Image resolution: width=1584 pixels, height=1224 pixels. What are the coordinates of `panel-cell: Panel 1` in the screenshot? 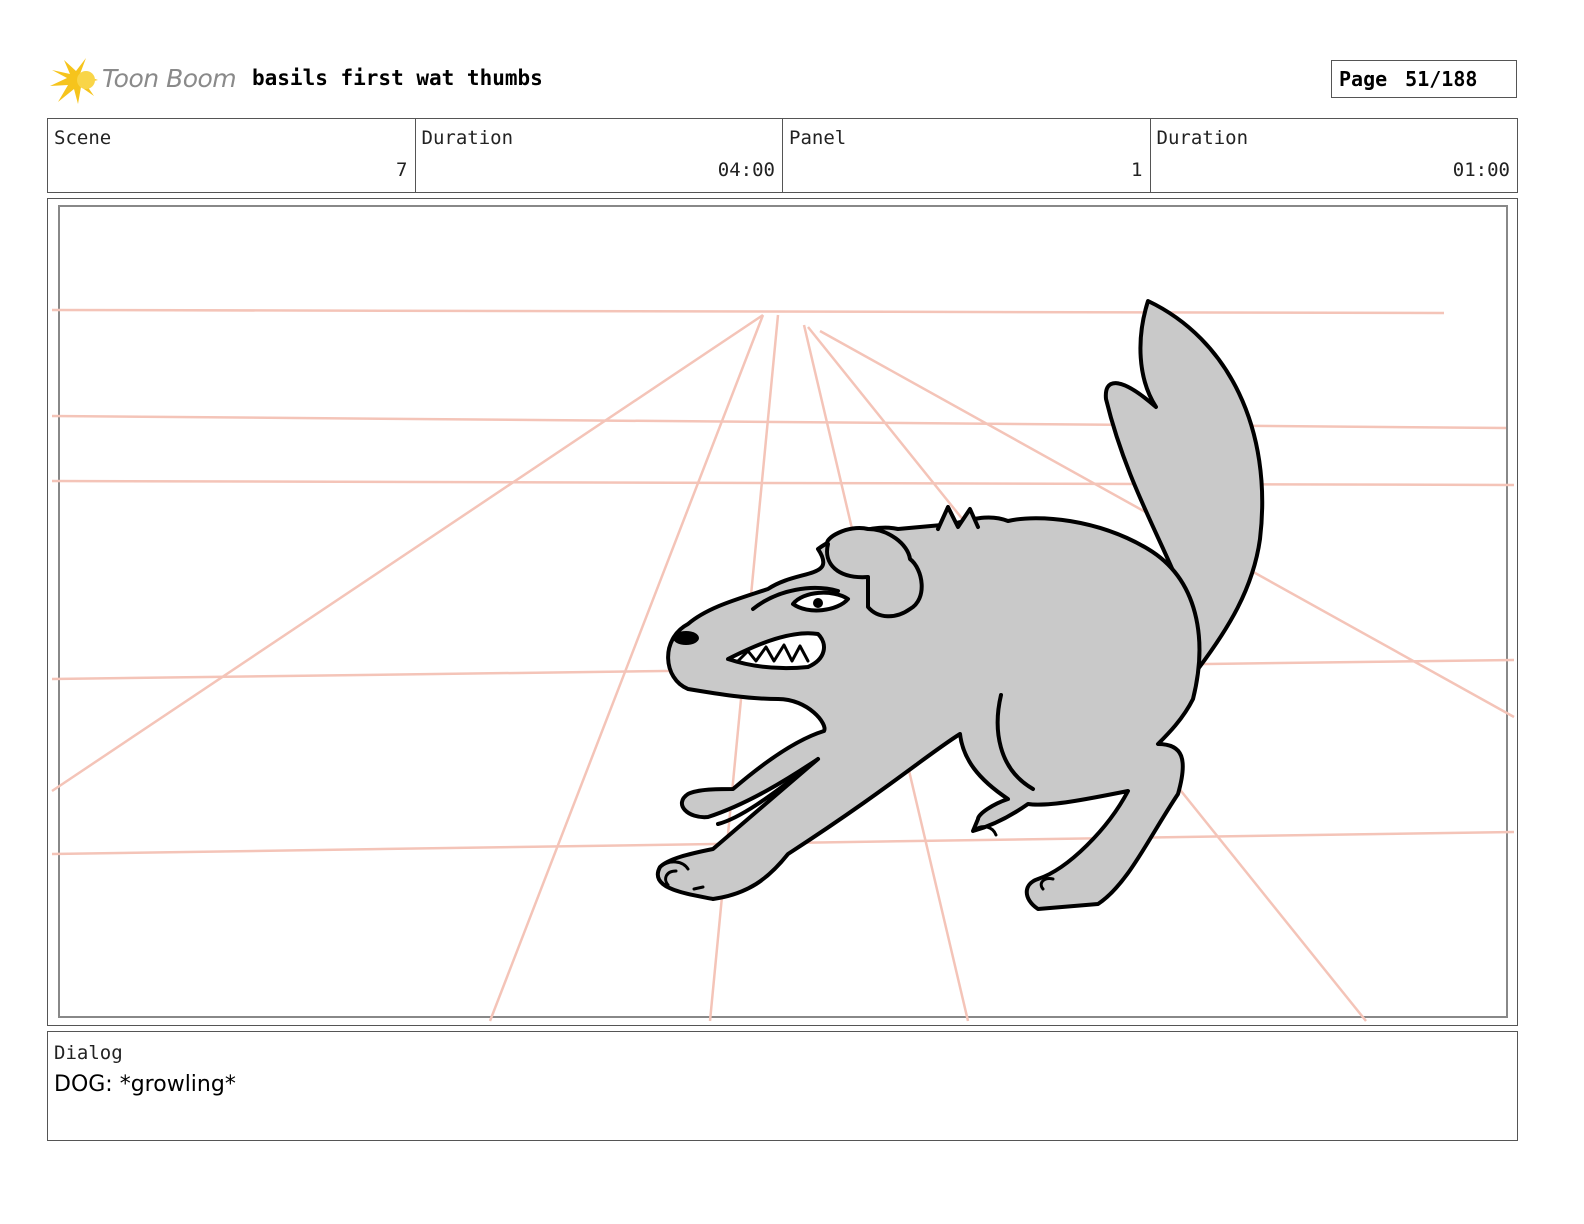 It's located at (967, 155).